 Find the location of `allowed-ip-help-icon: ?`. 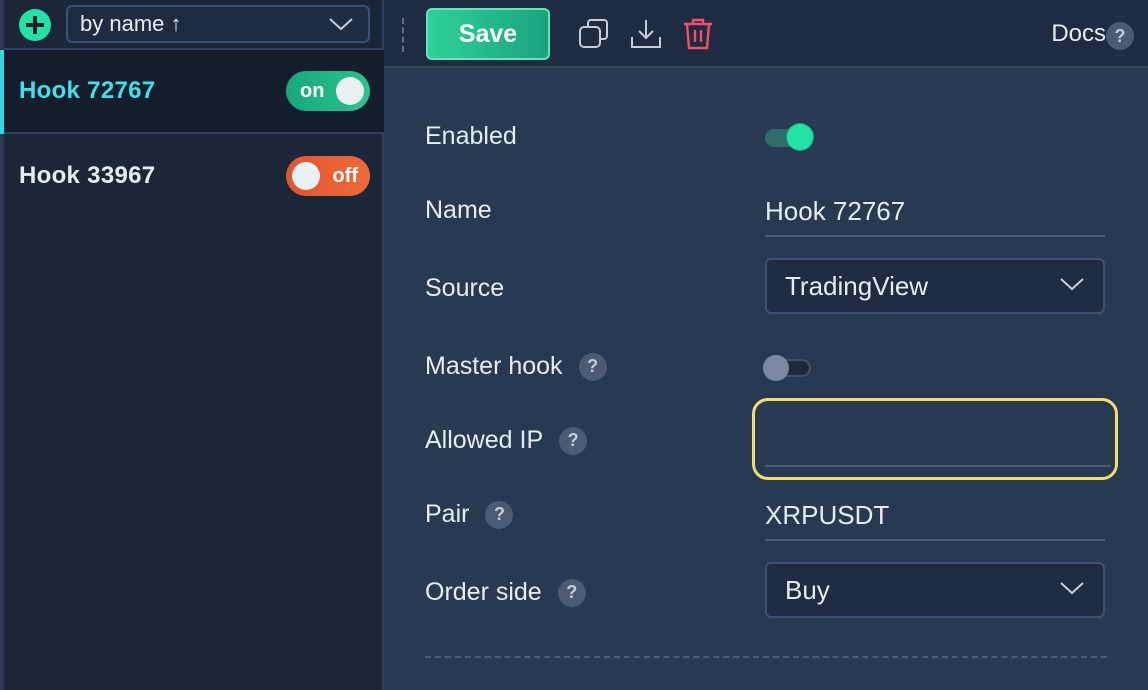

allowed-ip-help-icon: ? is located at coordinates (573, 440).